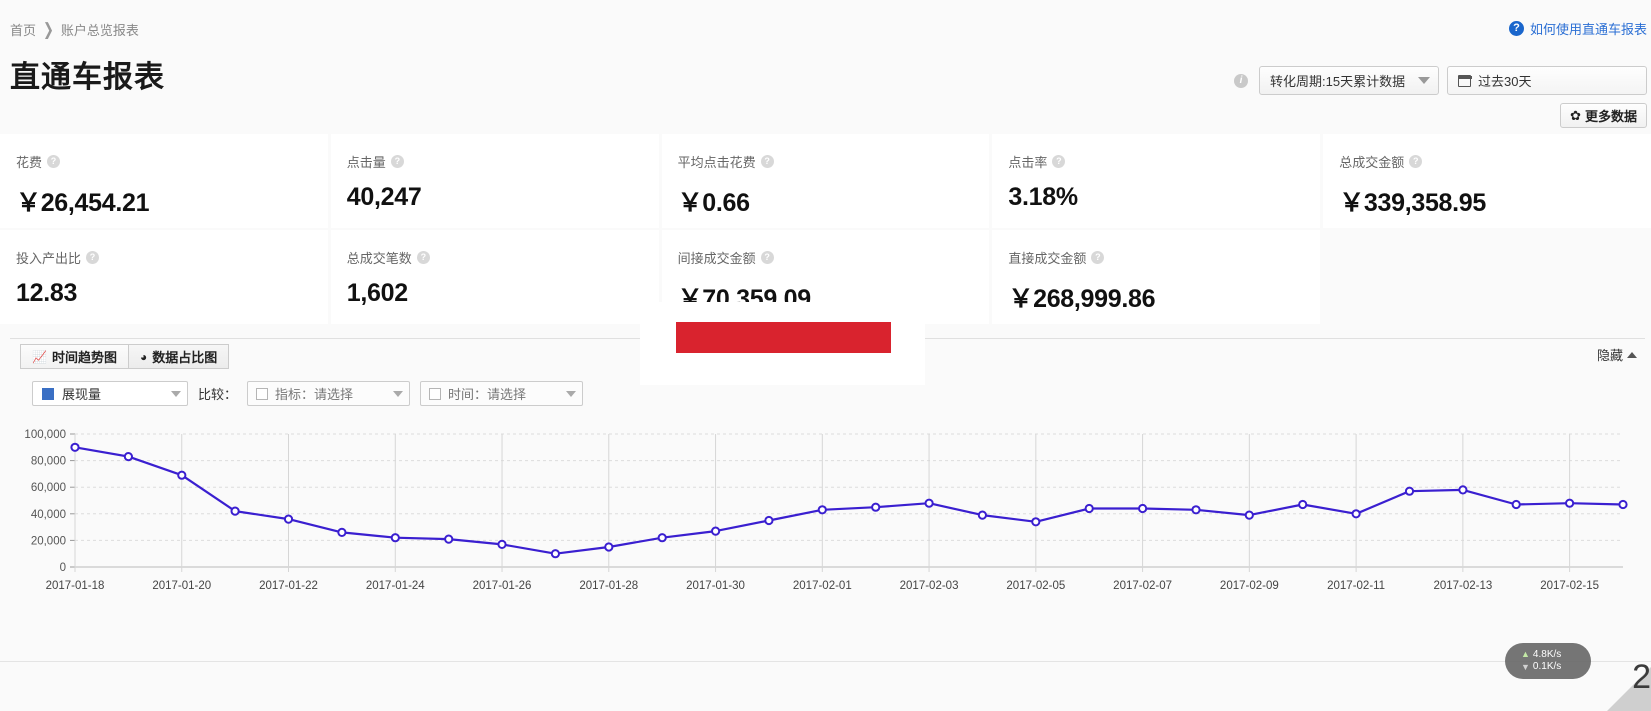 The height and width of the screenshot is (711, 1651). Describe the element at coordinates (1641, 677) in the screenshot. I see `corner-number: 2` at that location.